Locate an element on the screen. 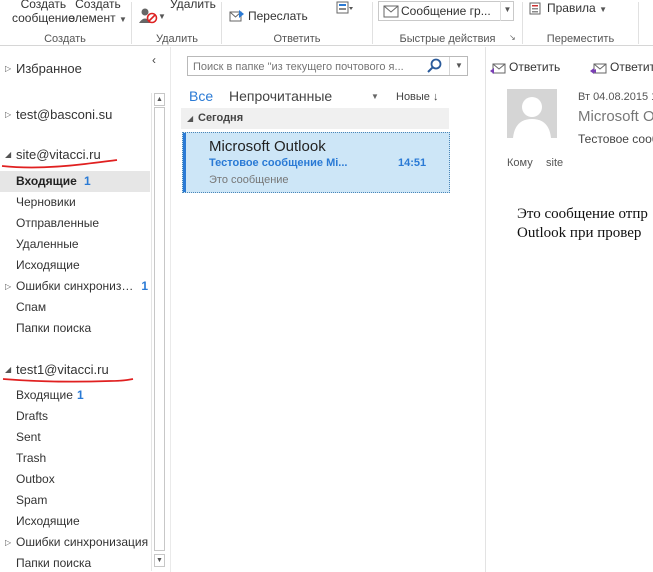  forward-icon is located at coordinates (236, 16).